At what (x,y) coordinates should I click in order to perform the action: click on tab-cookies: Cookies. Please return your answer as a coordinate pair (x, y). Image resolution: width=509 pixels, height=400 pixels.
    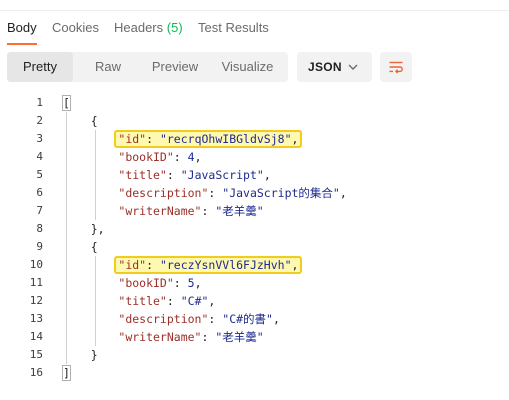
    Looking at the image, I should click on (75, 27).